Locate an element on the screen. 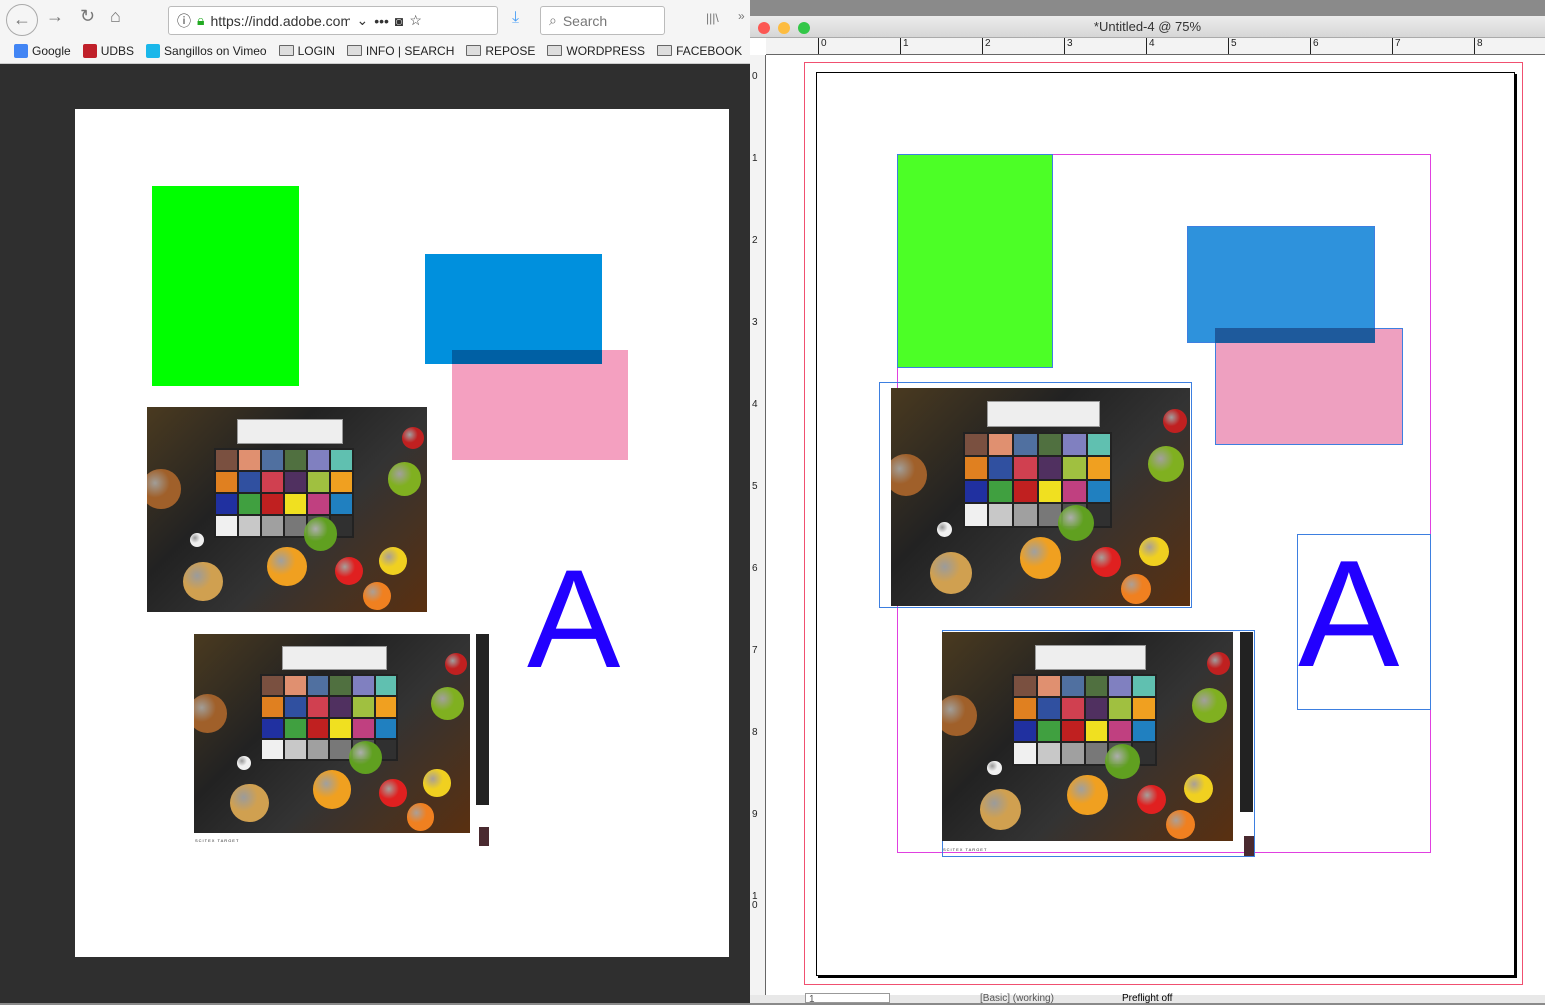 This screenshot has height=1005, width=1545. bookmark-item: FACEBOOK is located at coordinates (699, 51).